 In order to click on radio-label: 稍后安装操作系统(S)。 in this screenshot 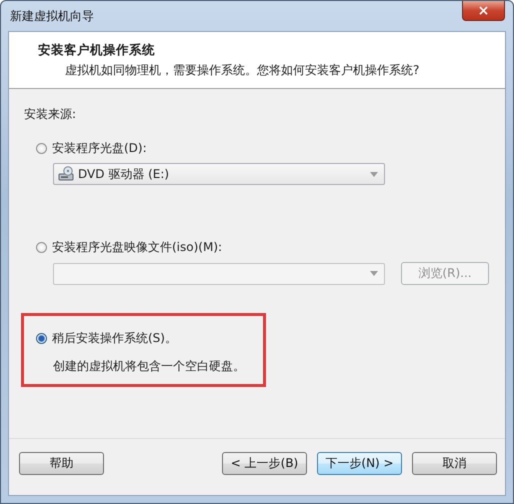, I will do `click(114, 338)`.